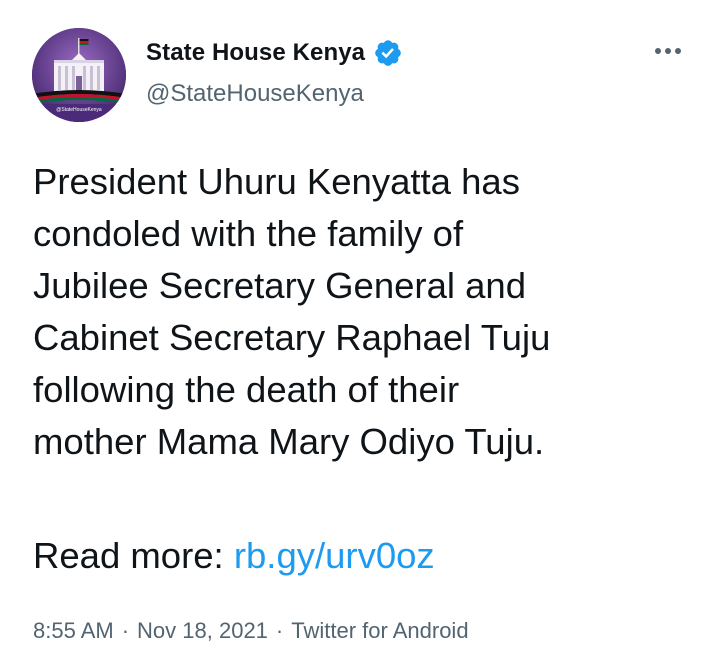 This screenshot has height=656, width=720. Describe the element at coordinates (73, 631) in the screenshot. I see `tweet-time: 8:55 AM` at that location.